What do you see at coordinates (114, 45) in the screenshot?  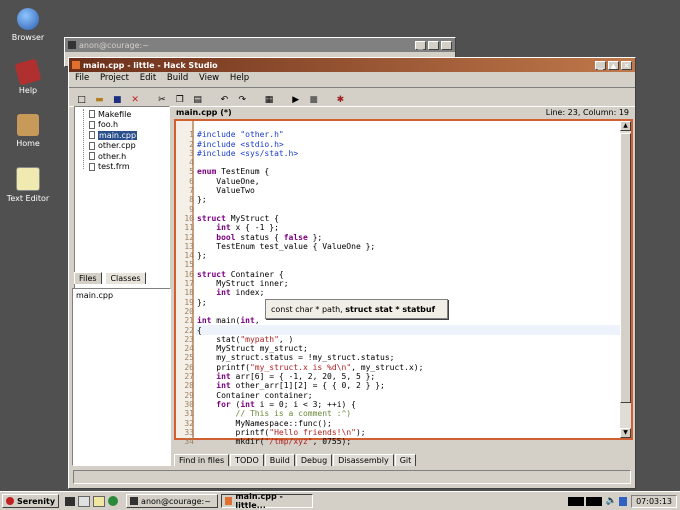 I see `terminal-title: anon@courage:~` at bounding box center [114, 45].